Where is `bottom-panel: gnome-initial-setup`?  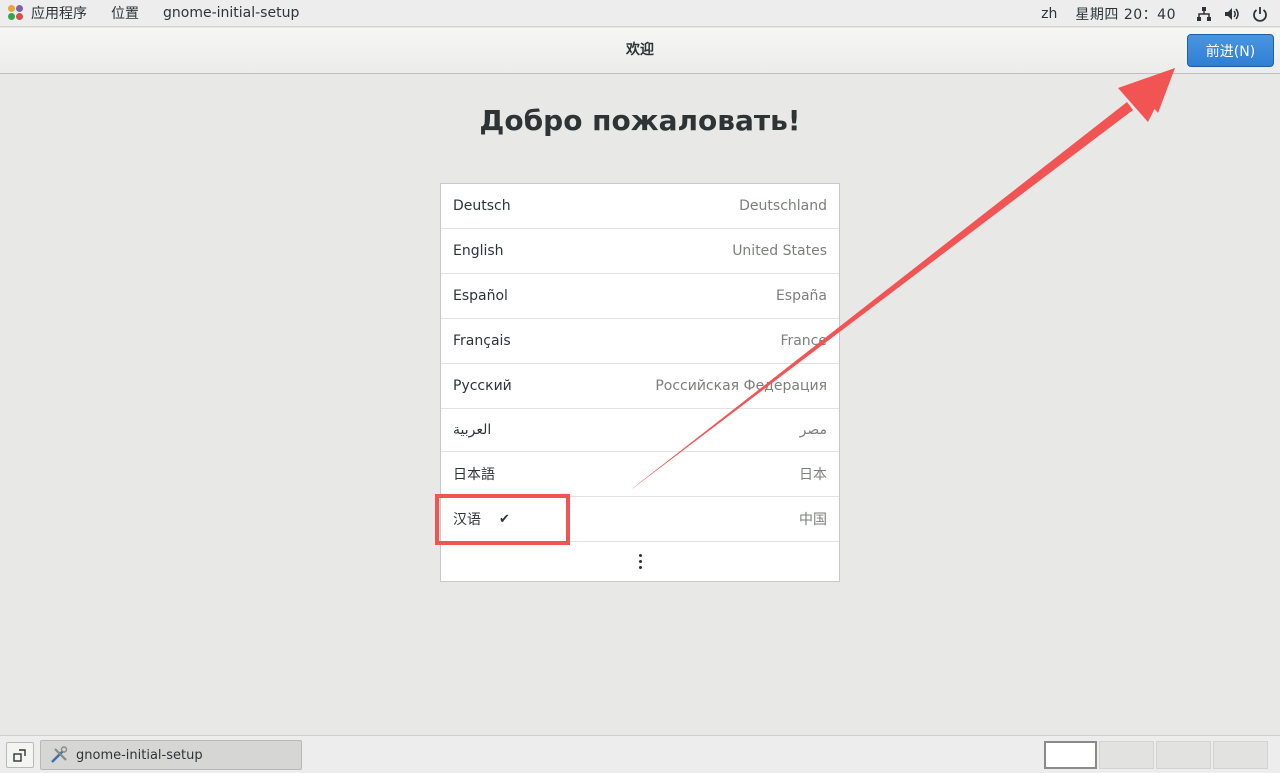 bottom-panel: gnome-initial-setup is located at coordinates (640, 754).